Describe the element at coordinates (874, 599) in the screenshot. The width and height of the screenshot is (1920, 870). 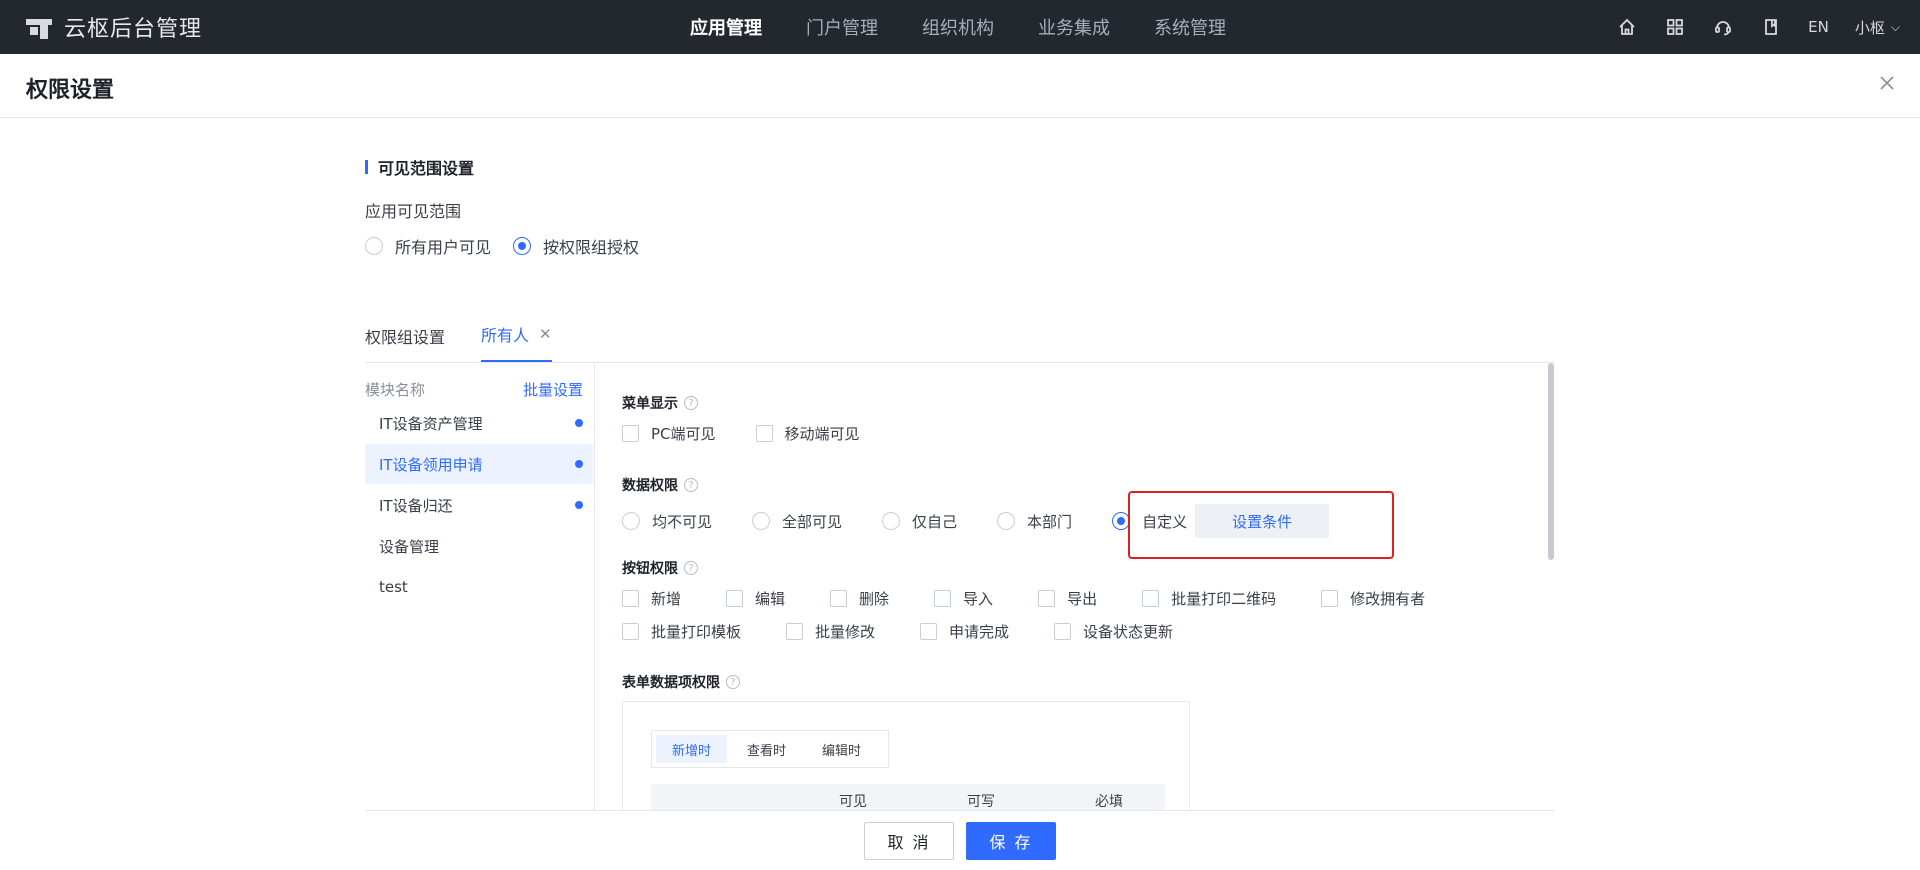
I see `checkbox-label: 删除` at that location.